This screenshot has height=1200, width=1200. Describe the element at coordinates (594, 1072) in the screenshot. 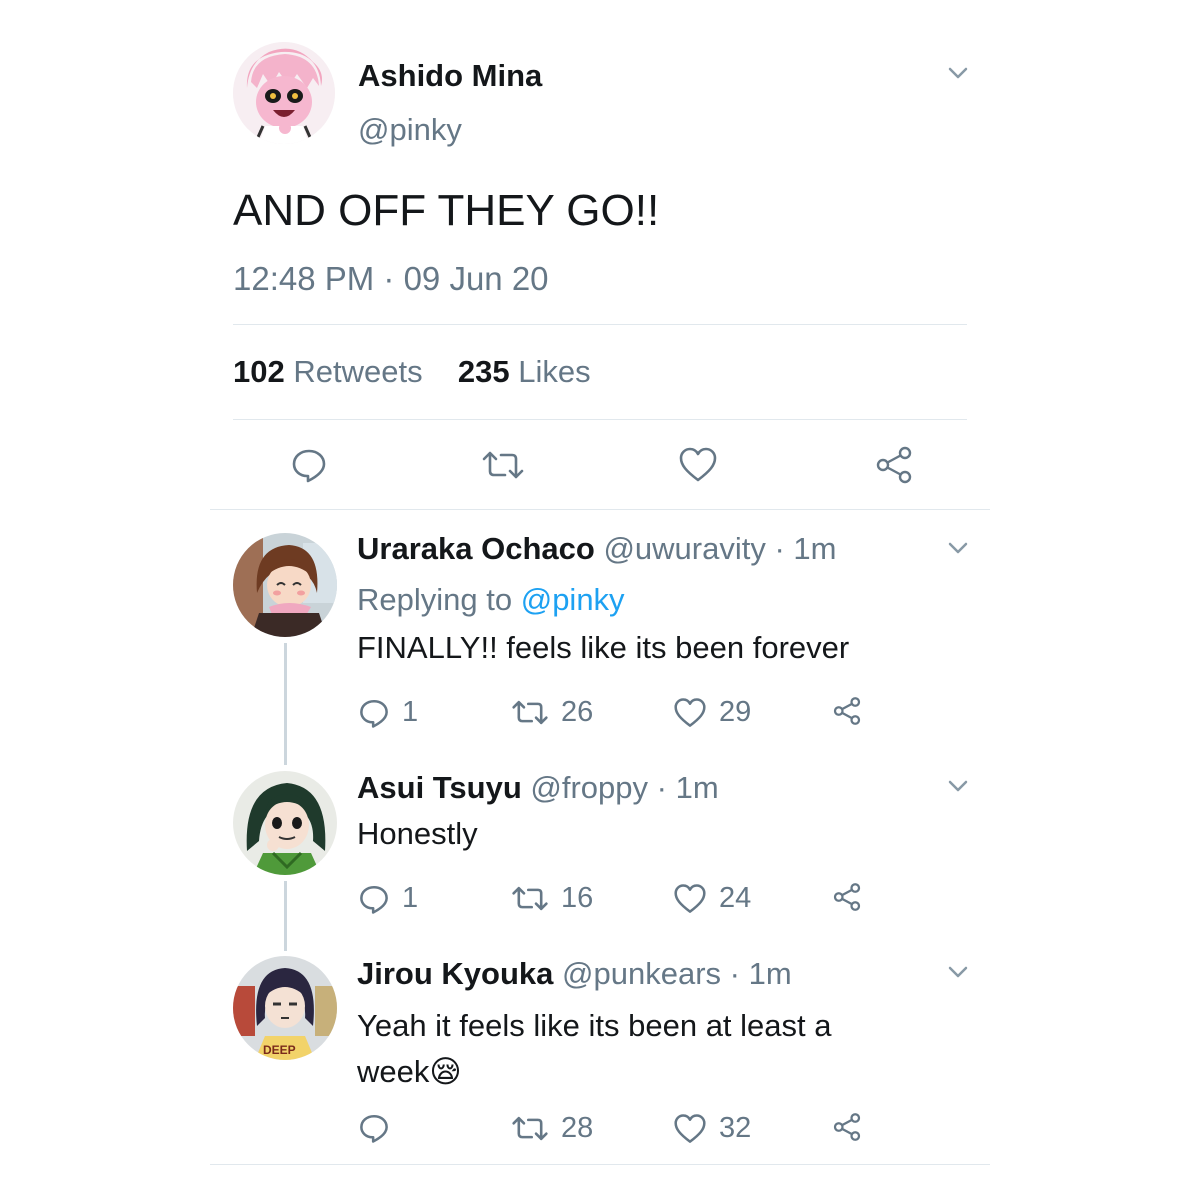

I see `reply-text-line: week😪` at that location.